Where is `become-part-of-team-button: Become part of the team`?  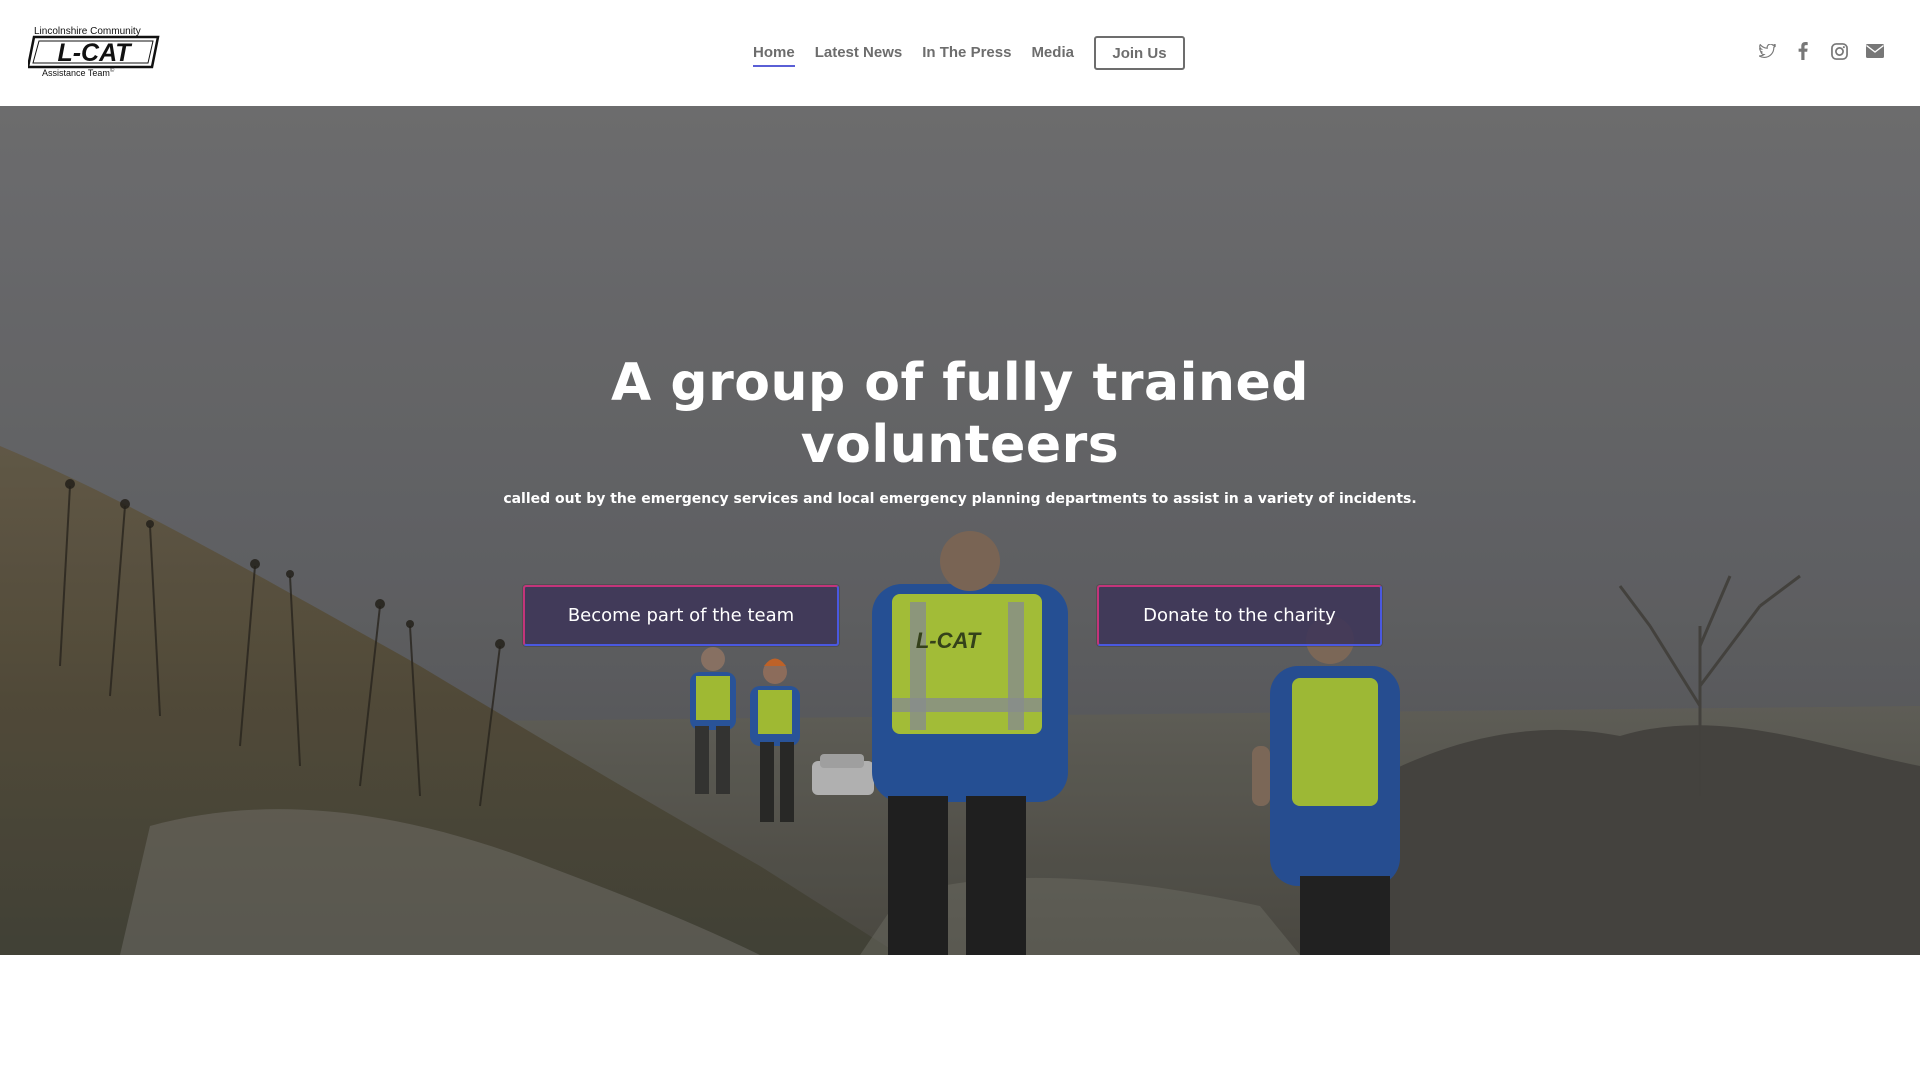
become-part-of-team-button: Become part of the team is located at coordinates (681, 615).